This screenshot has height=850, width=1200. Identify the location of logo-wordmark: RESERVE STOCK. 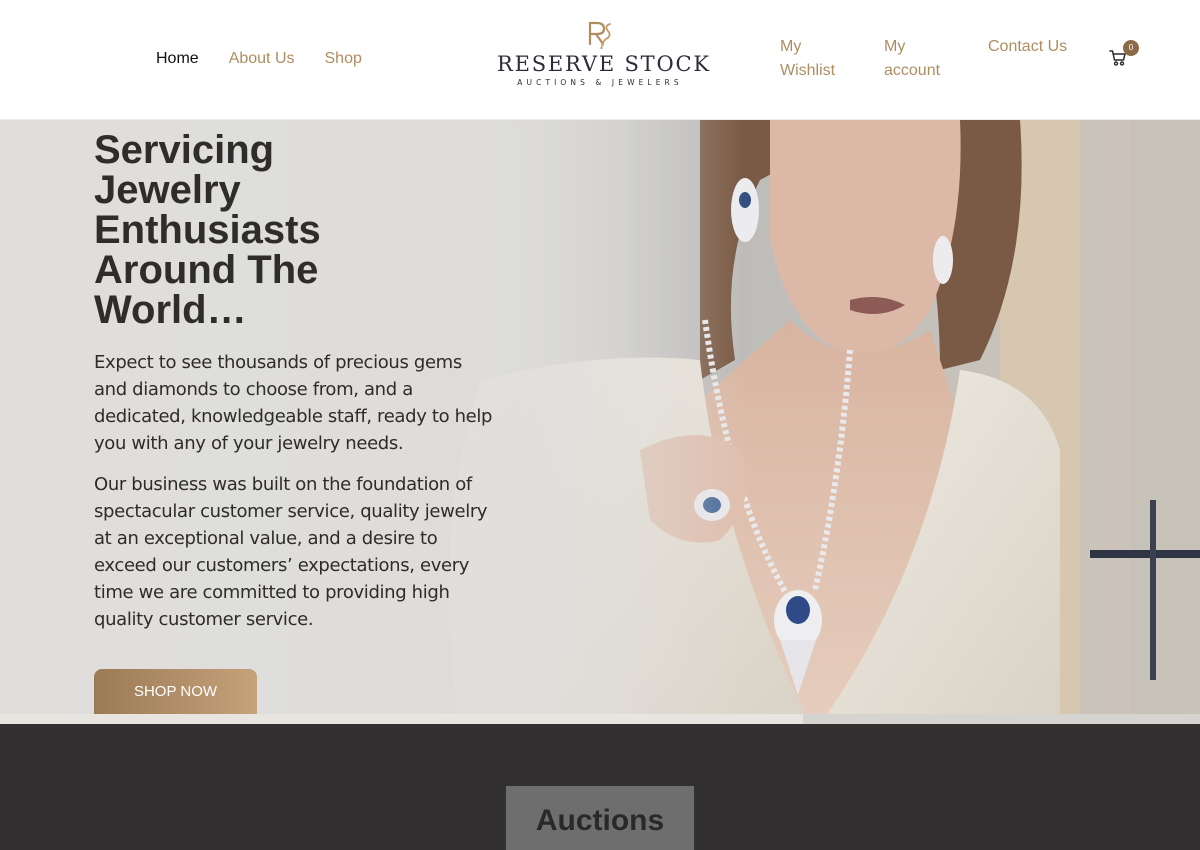
(604, 64).